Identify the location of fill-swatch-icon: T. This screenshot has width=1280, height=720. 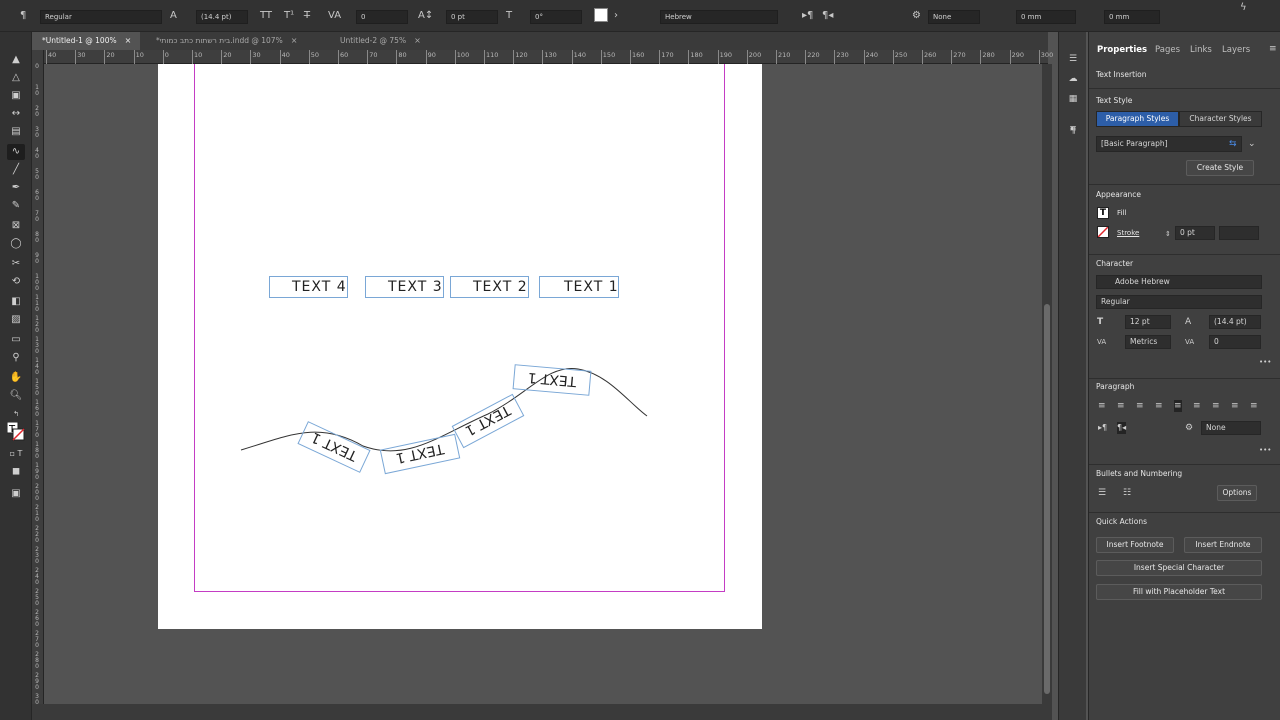
(1103, 213).